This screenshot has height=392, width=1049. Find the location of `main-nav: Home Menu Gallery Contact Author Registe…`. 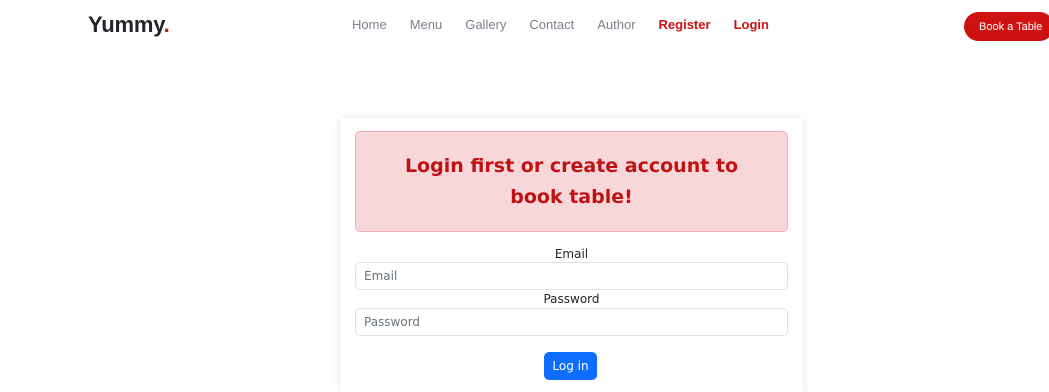

main-nav: Home Menu Gallery Contact Author Registe… is located at coordinates (572, 24).